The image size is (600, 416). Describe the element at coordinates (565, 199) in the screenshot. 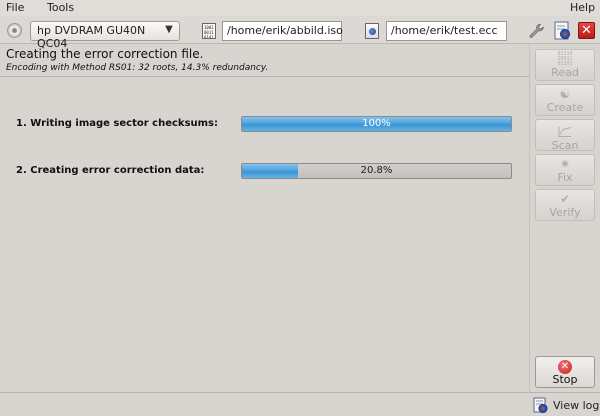

I see `verify-check-icon: ✔` at that location.